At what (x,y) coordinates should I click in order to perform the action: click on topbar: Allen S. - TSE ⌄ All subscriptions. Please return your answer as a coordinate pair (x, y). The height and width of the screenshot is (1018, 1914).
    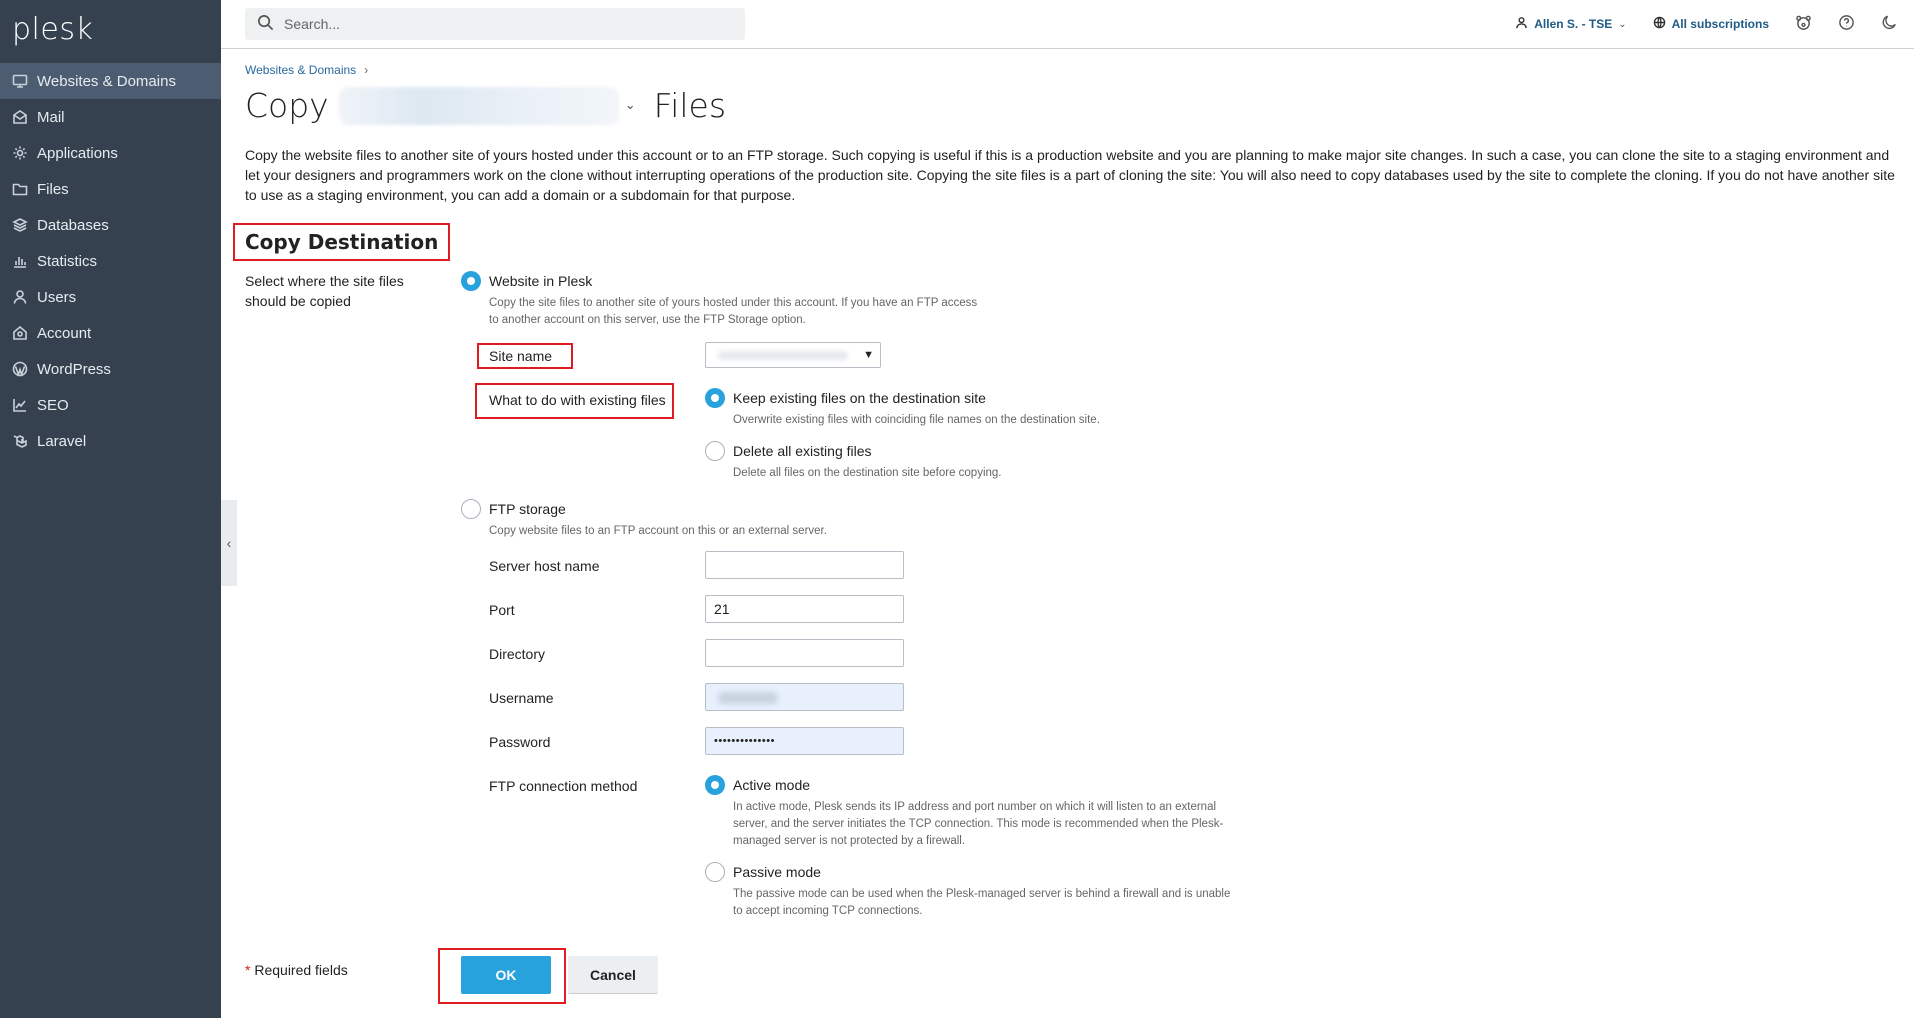
    Looking at the image, I should click on (1067, 24).